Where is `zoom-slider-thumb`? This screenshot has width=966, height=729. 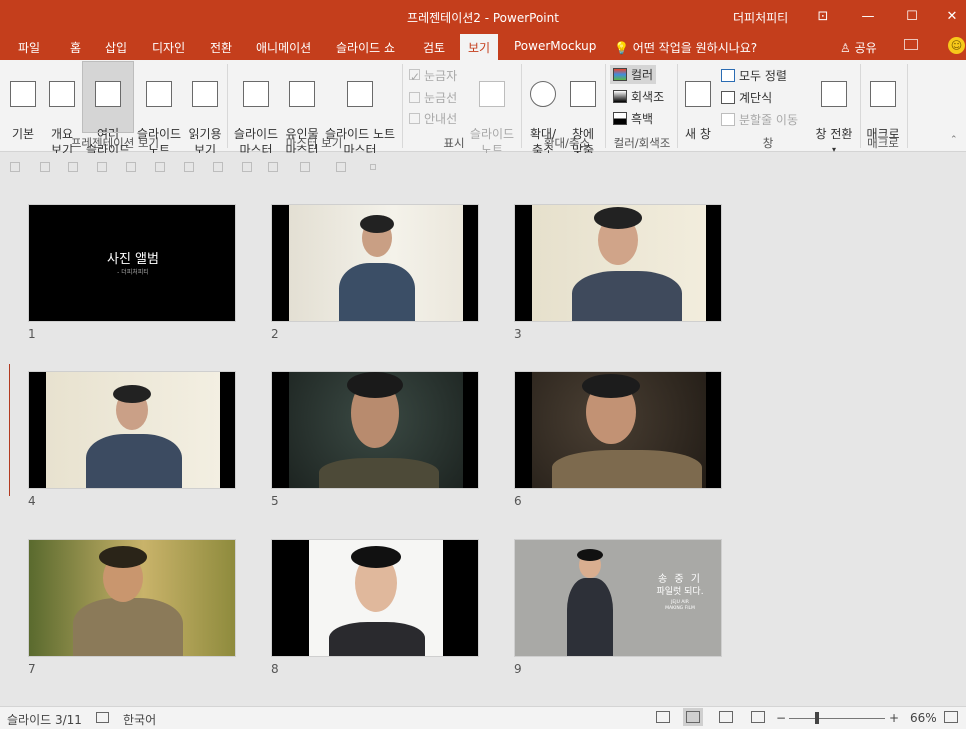 zoom-slider-thumb is located at coordinates (817, 718).